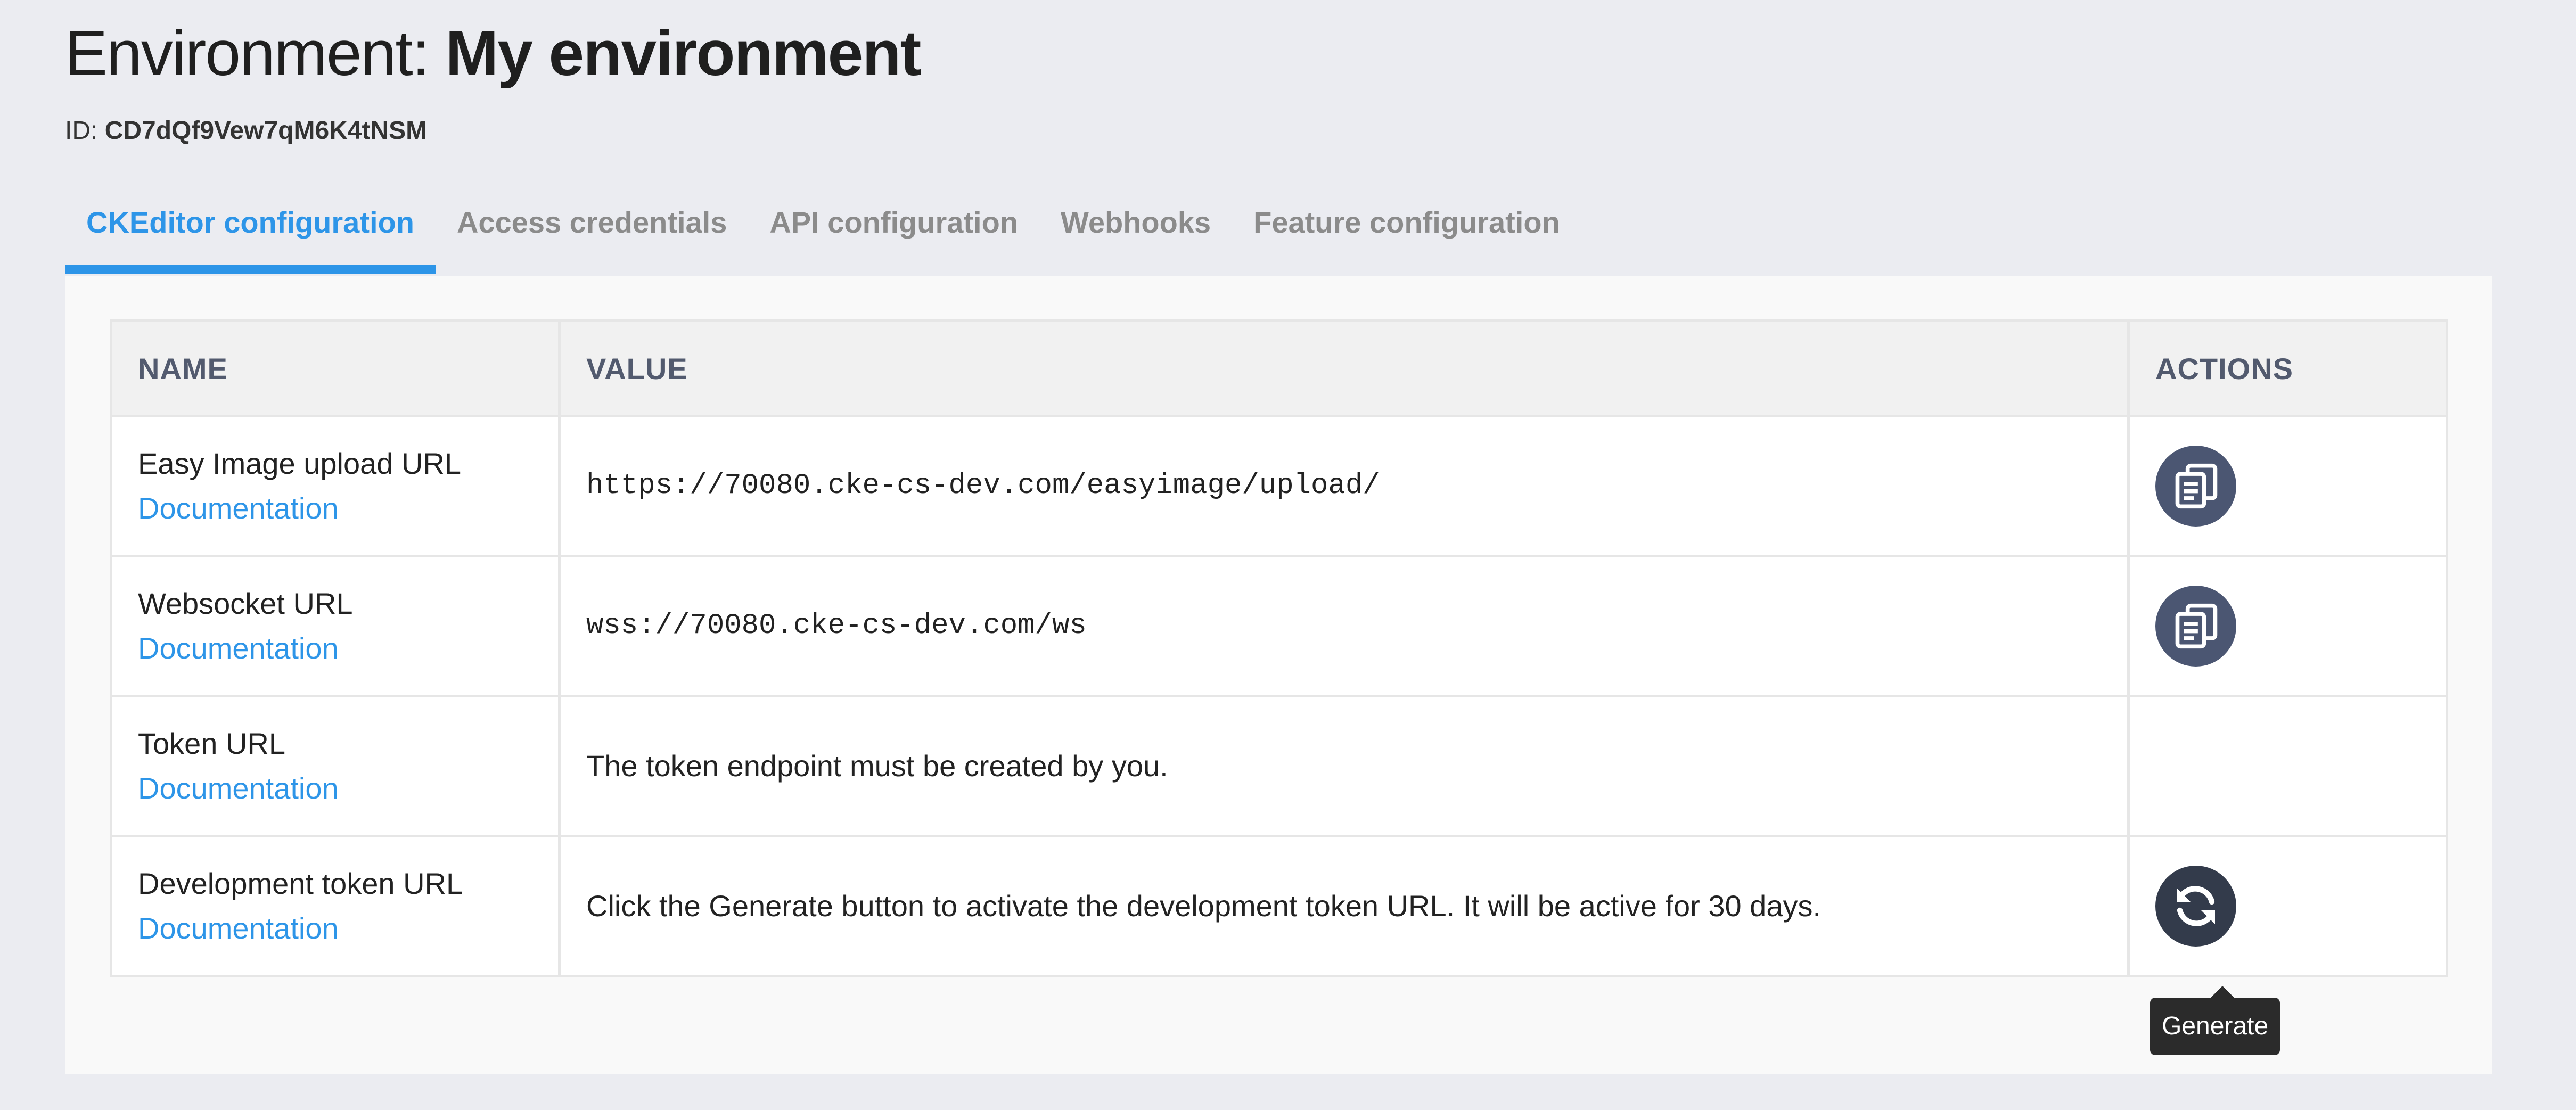 The height and width of the screenshot is (1110, 2576). I want to click on name-cell: Development token URL Documentation, so click(335, 906).